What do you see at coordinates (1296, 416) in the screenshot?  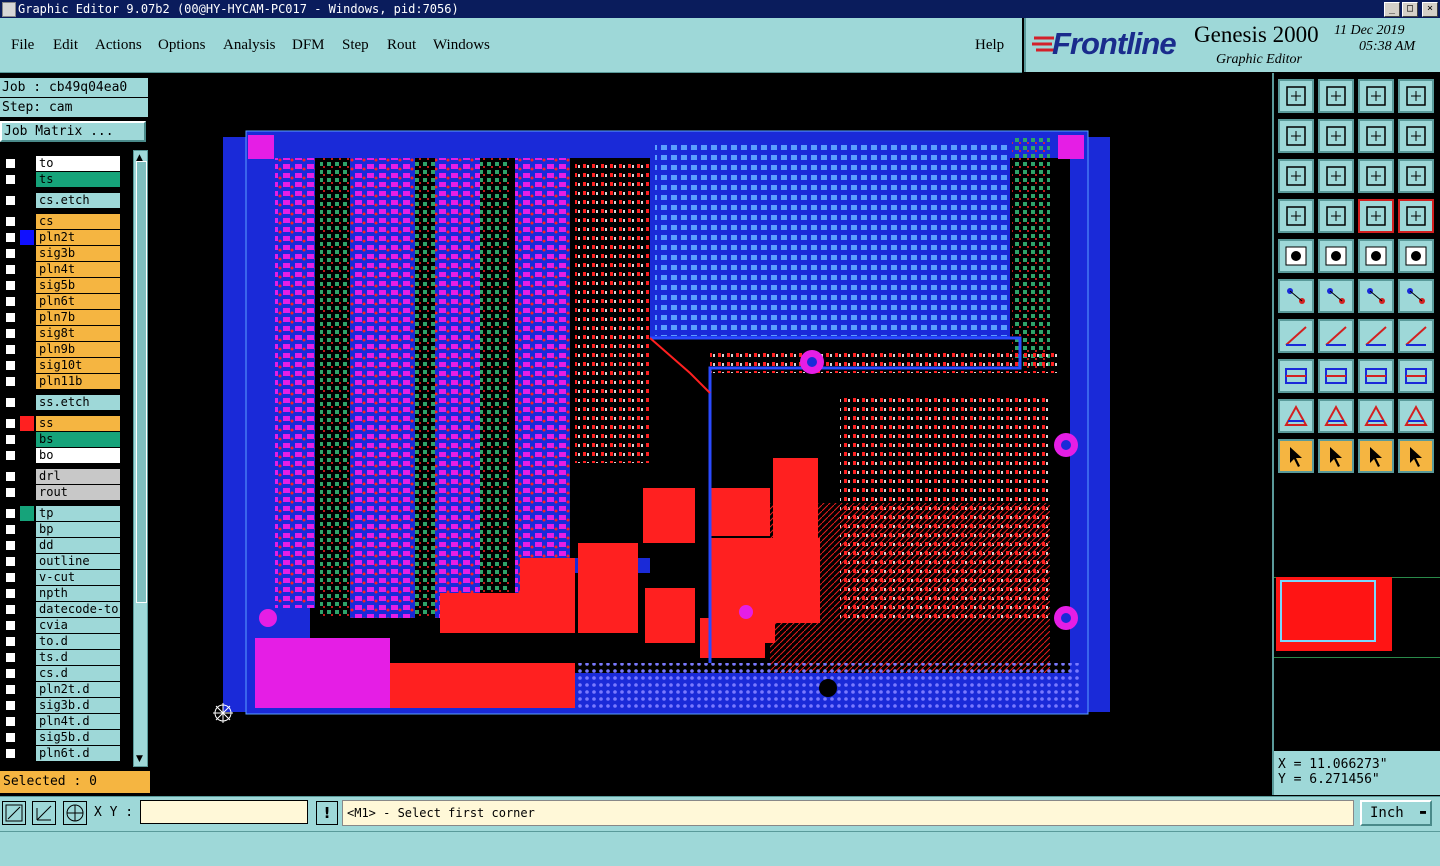 I see `triangle-a-tool-button` at bounding box center [1296, 416].